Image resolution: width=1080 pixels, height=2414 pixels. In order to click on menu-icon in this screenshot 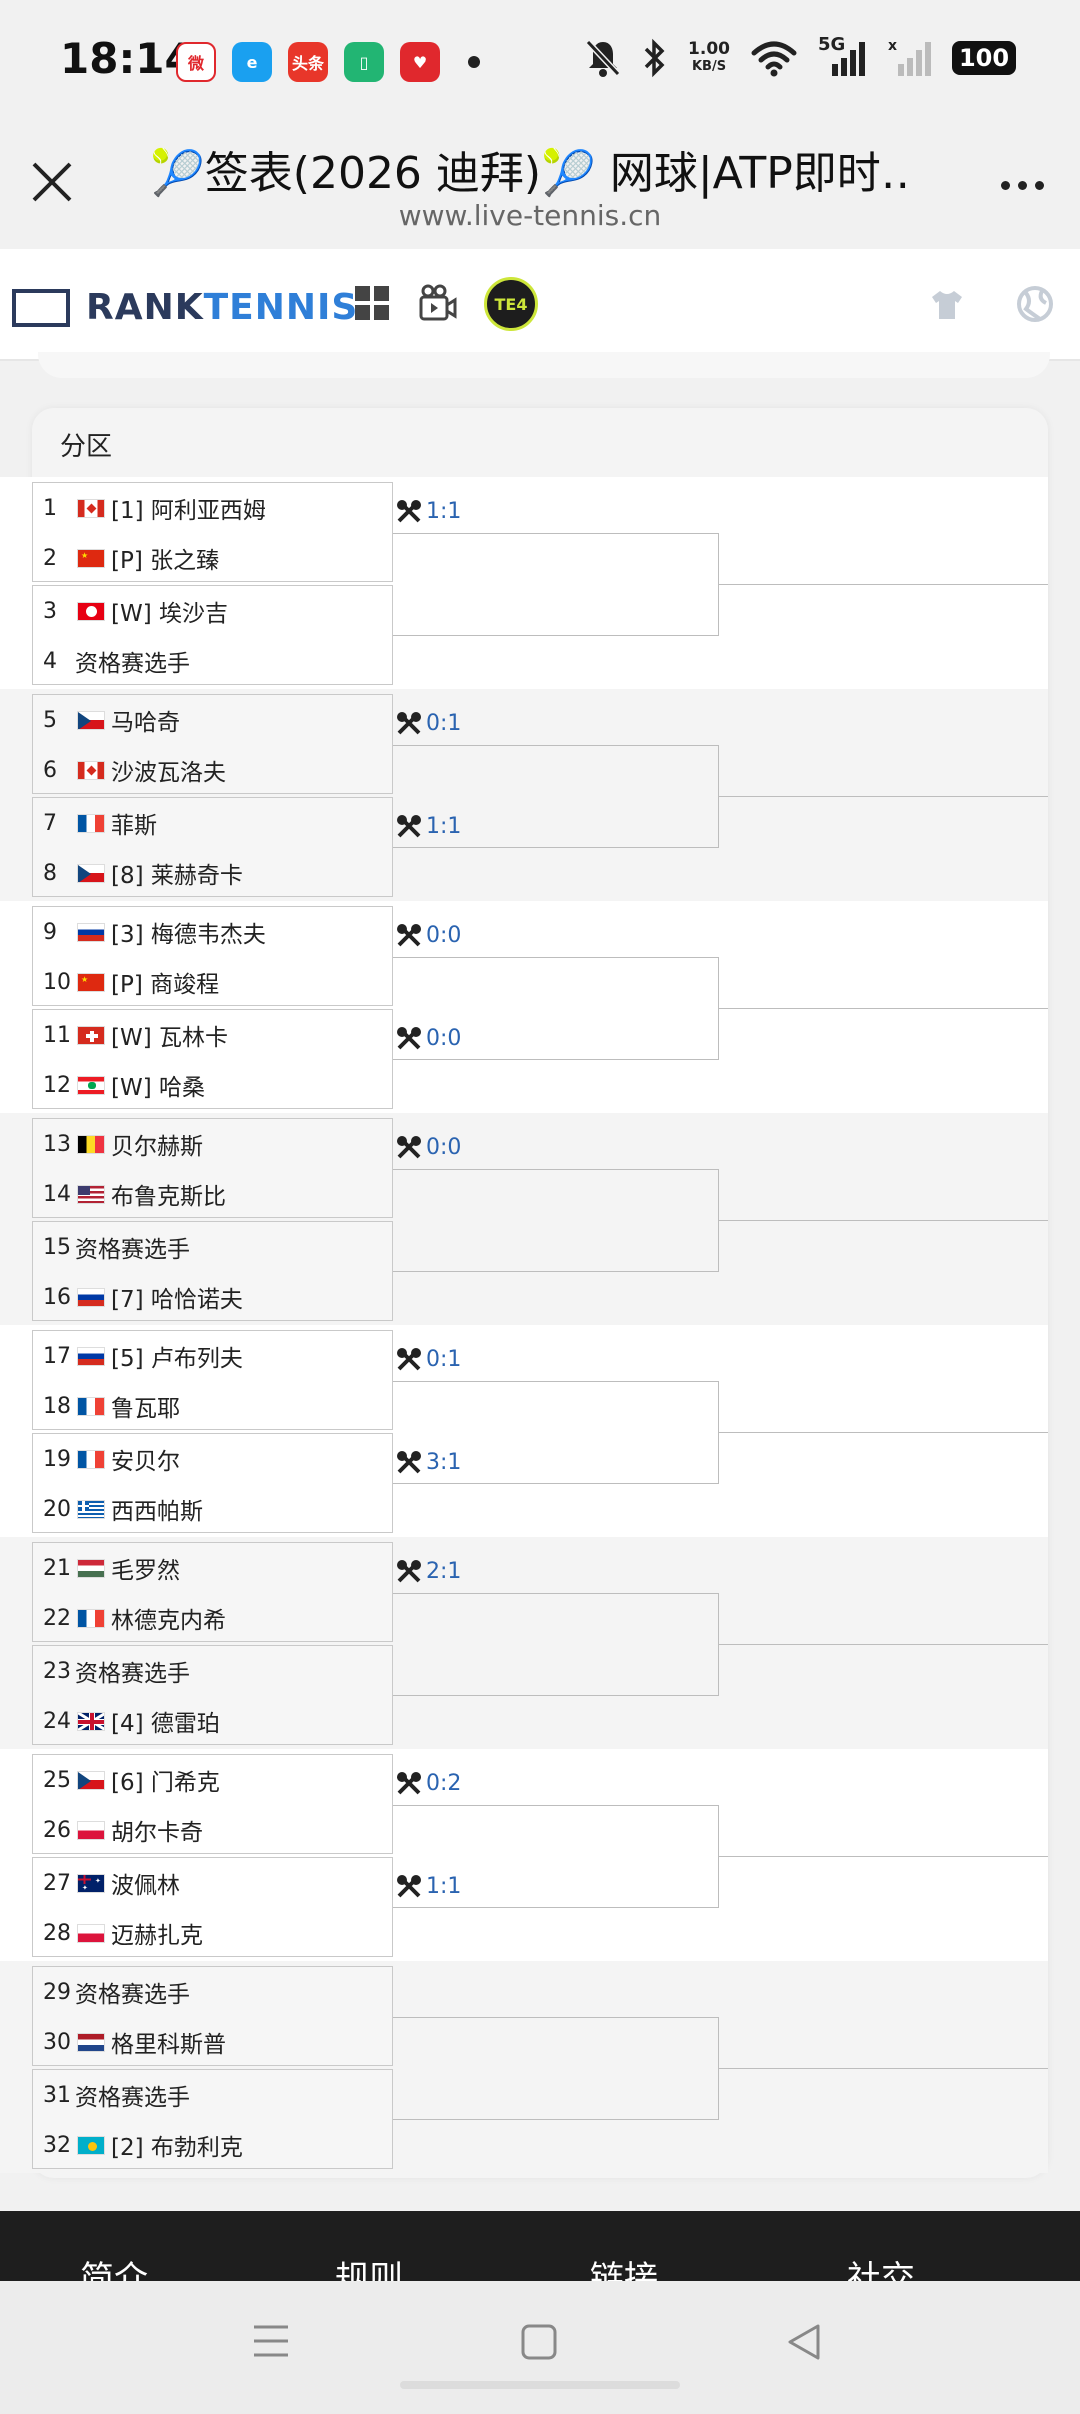, I will do `click(271, 2341)`.